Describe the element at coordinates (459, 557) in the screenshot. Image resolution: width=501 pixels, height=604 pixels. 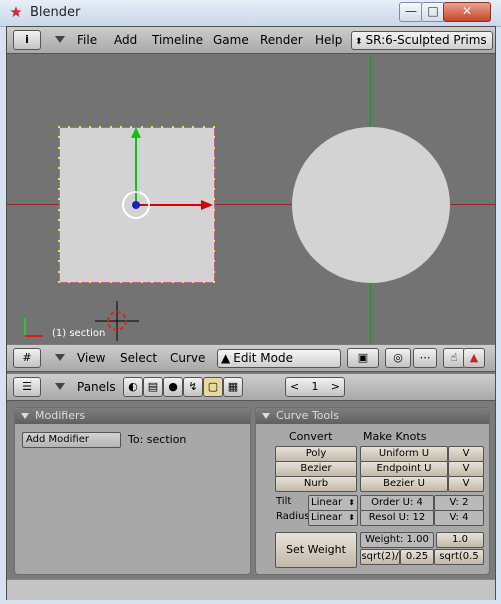
I see `weight-sqrt0-5-button: sqrt(0.5` at that location.